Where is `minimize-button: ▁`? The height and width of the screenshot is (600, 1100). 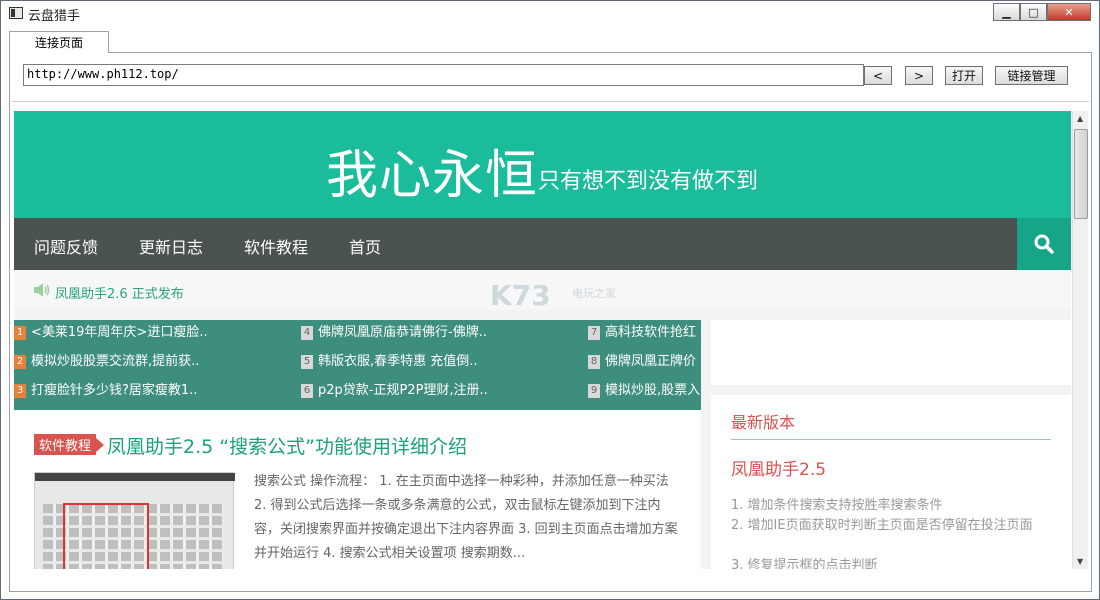
minimize-button: ▁ is located at coordinates (1006, 12).